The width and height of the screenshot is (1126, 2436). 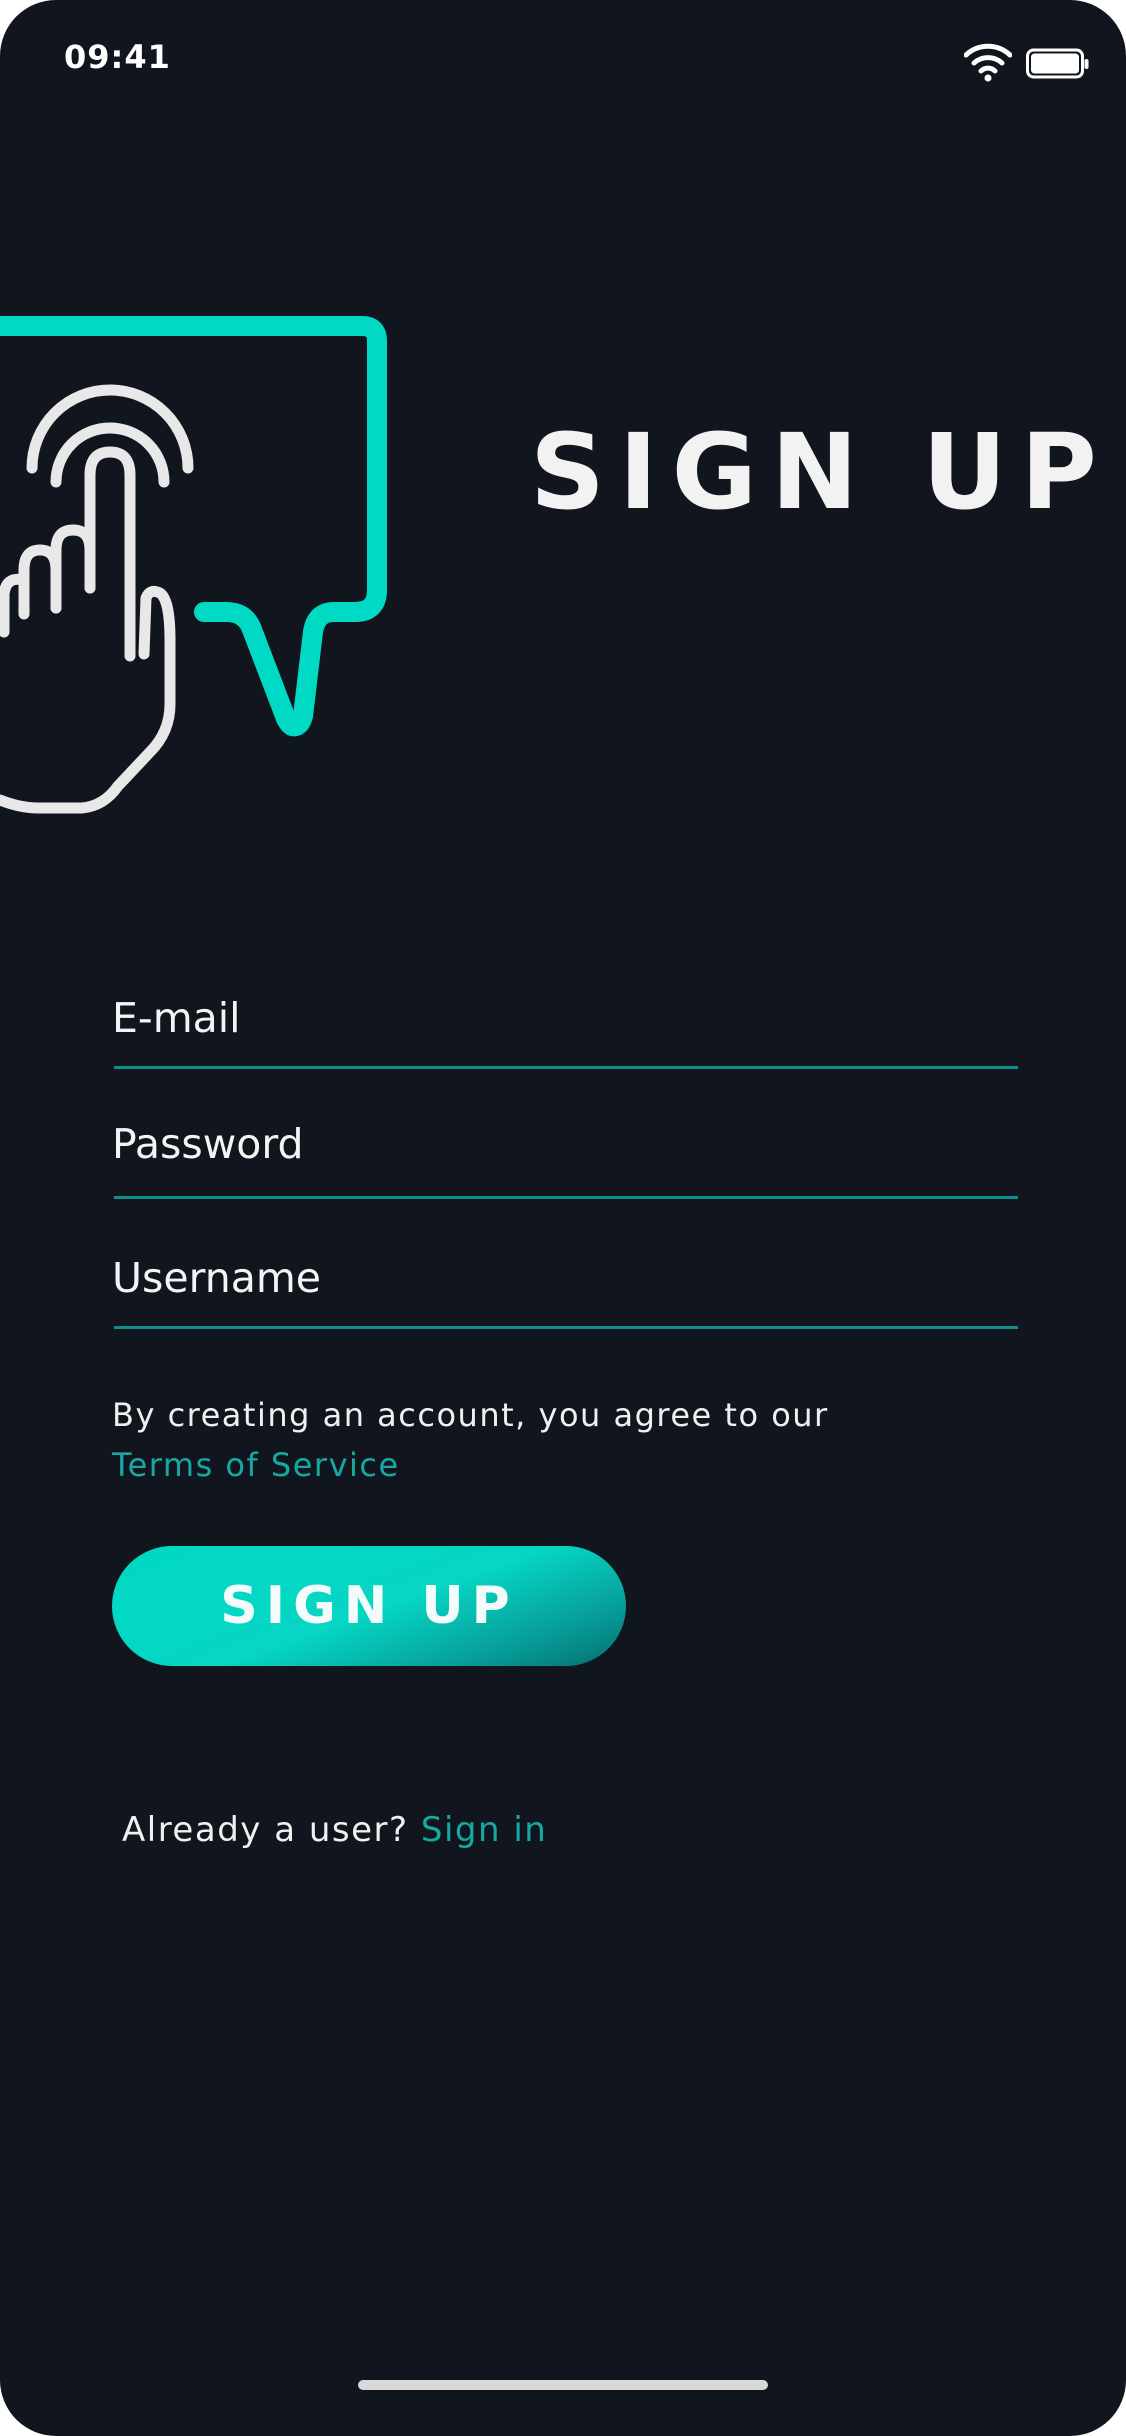 I want to click on password-field-container, so click(x=565, y=1156).